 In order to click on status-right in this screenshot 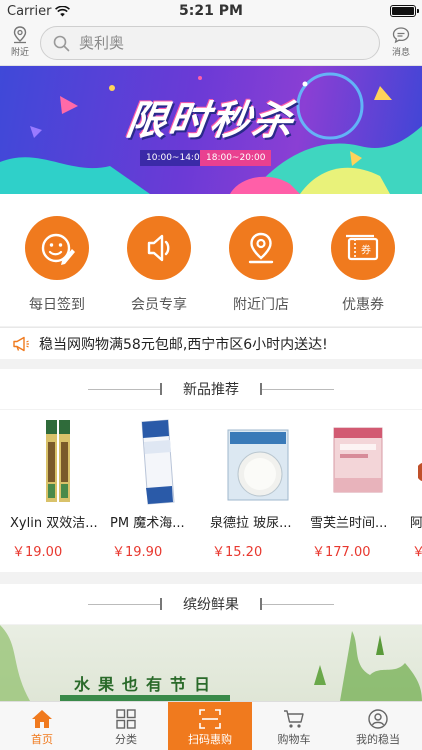, I will do `click(404, 11)`.